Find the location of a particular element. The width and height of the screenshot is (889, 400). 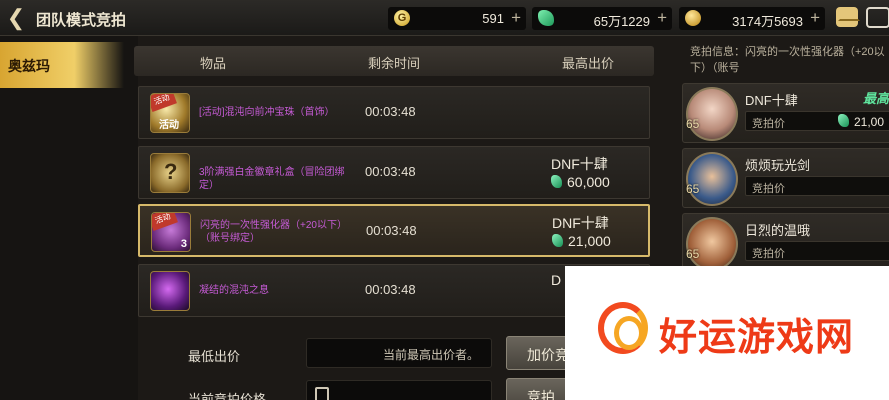

column-header-bid: 最高出价 is located at coordinates (588, 63).